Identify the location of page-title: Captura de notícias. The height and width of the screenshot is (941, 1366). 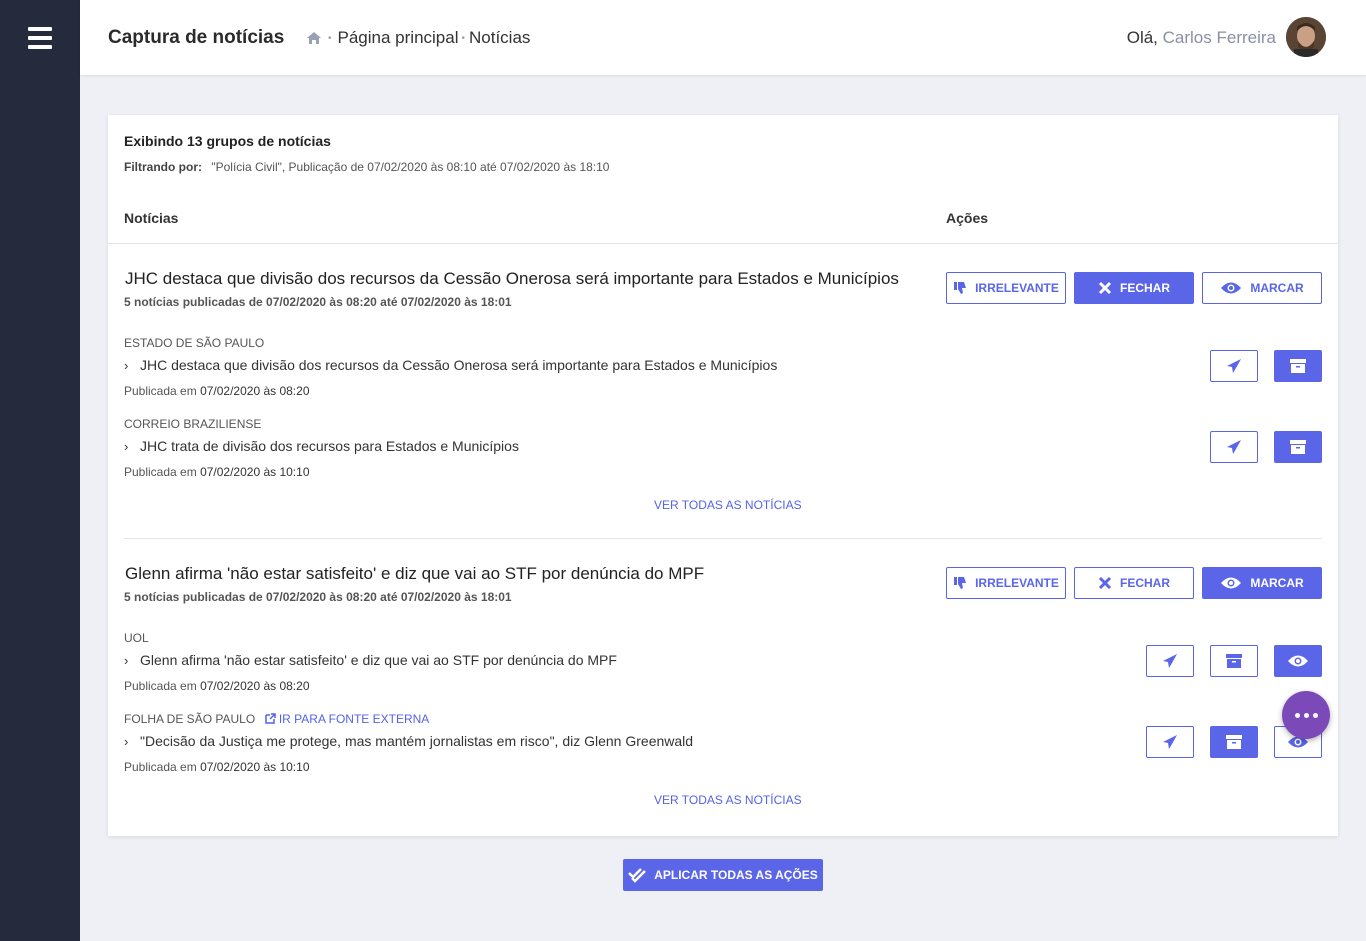
(196, 37).